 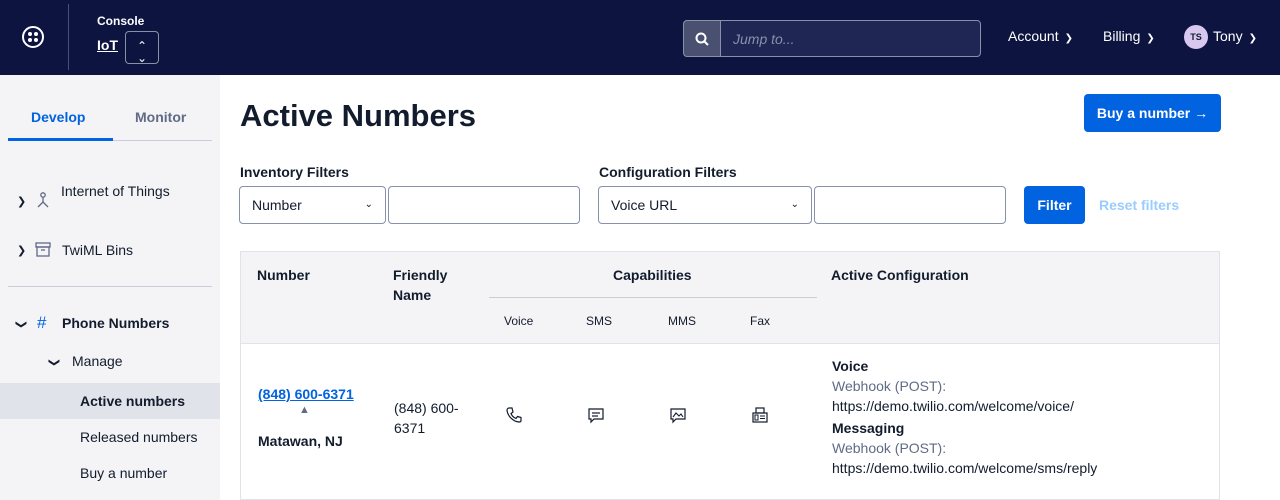 I want to click on column-header-capabilities: Capabilities, so click(x=652, y=275).